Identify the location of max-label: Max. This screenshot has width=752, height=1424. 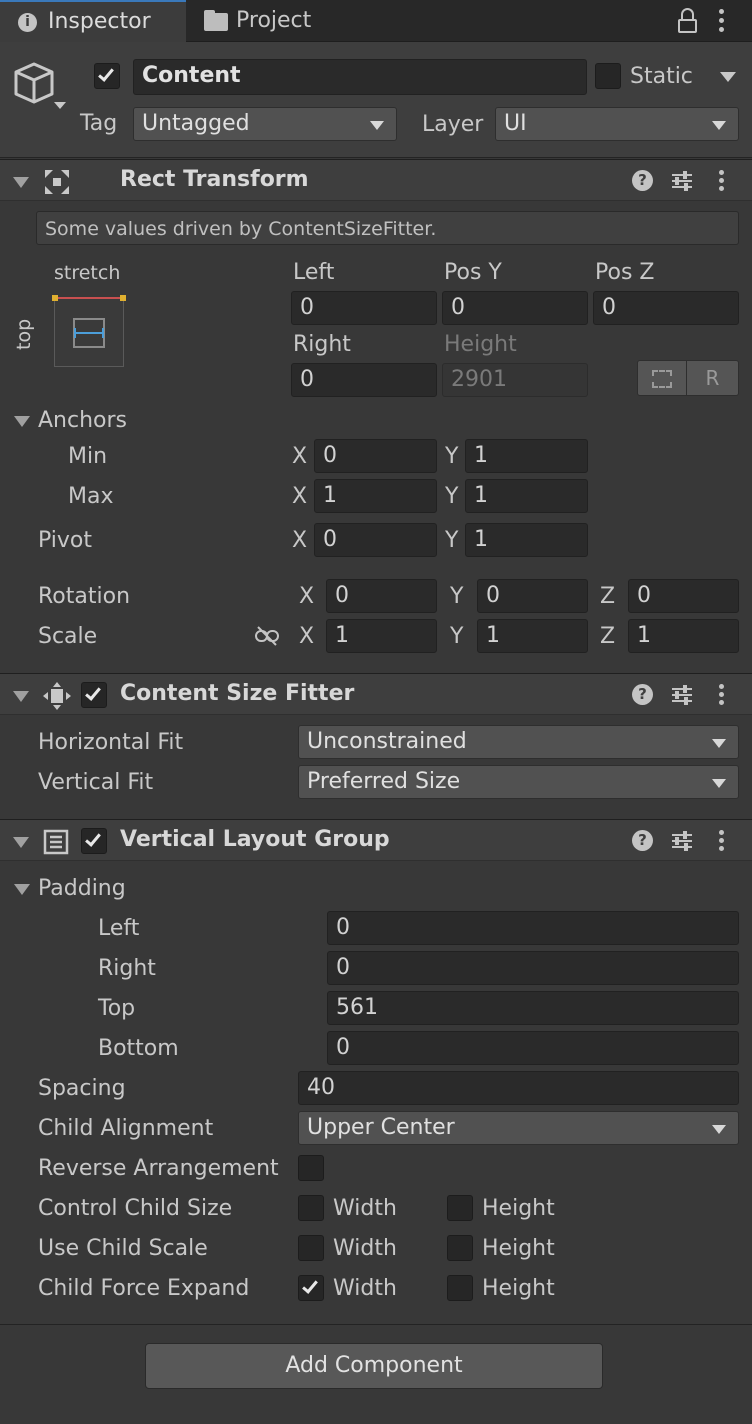
(91, 496).